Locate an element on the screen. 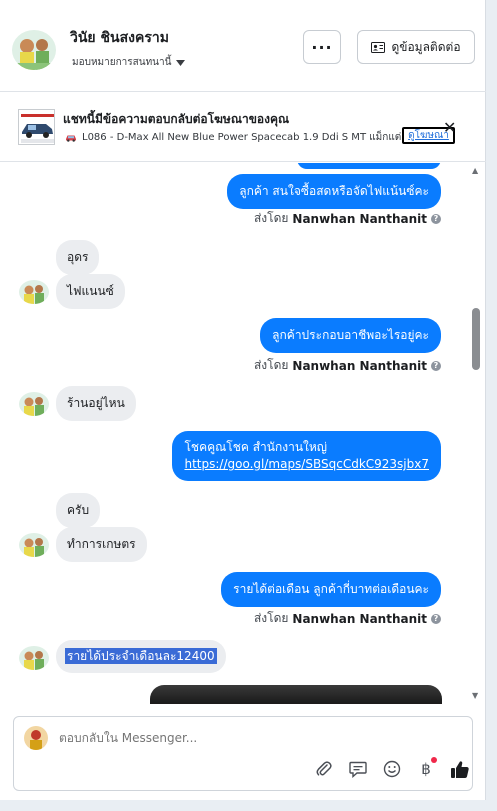  close-icon: ✕ is located at coordinates (449, 127).